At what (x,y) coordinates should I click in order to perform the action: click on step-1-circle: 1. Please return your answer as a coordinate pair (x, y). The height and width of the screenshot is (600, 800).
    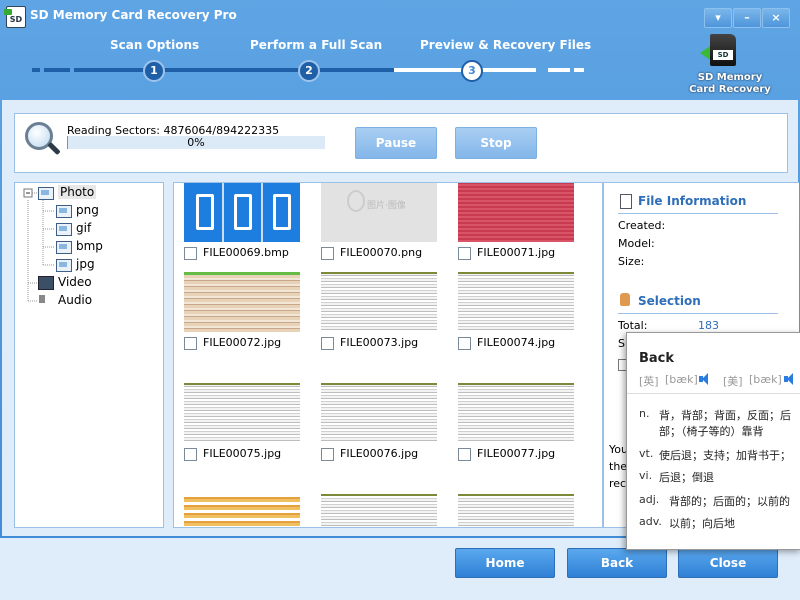
    Looking at the image, I should click on (154, 71).